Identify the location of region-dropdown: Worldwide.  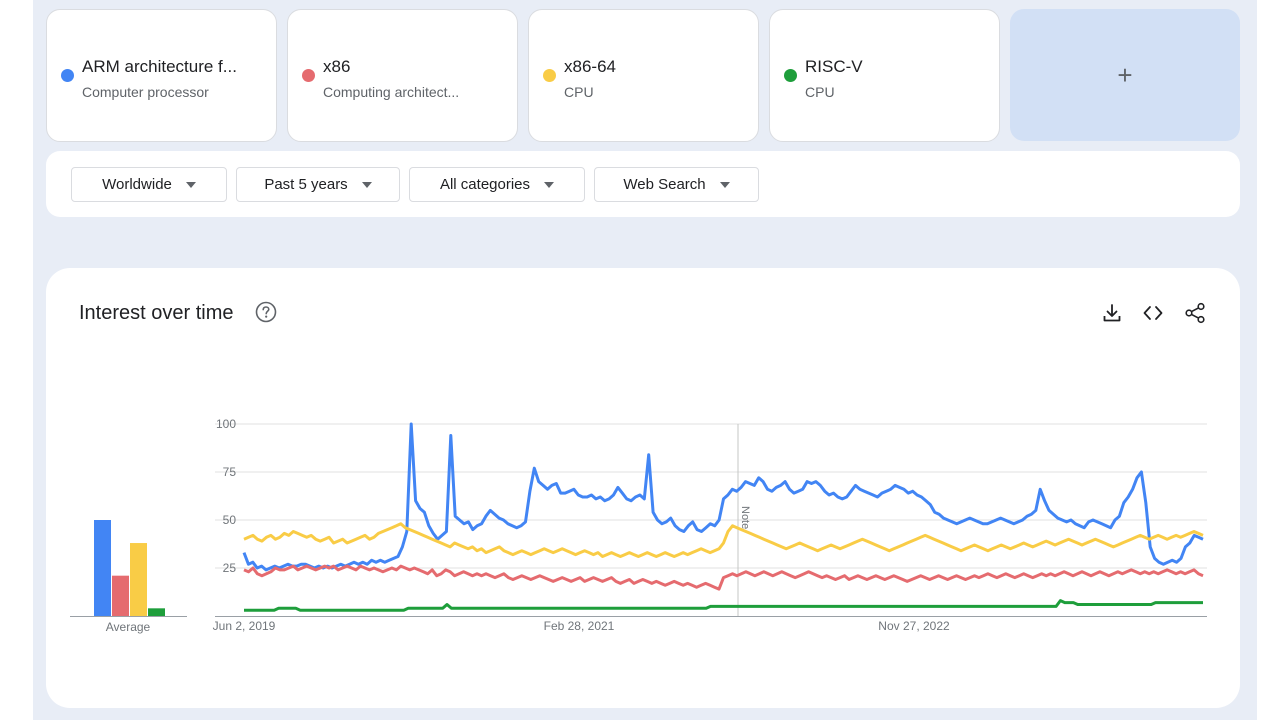
(149, 184).